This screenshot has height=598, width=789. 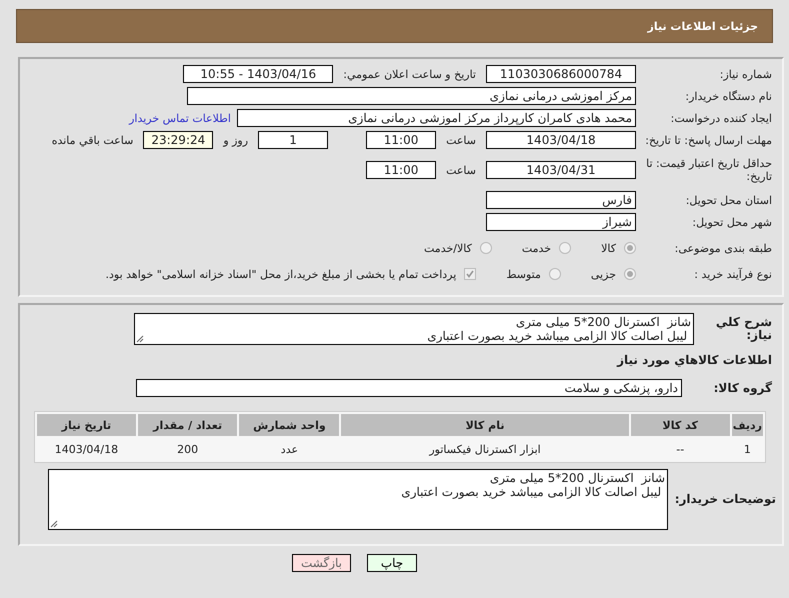 I want to click on text-field: 1, so click(x=293, y=140).